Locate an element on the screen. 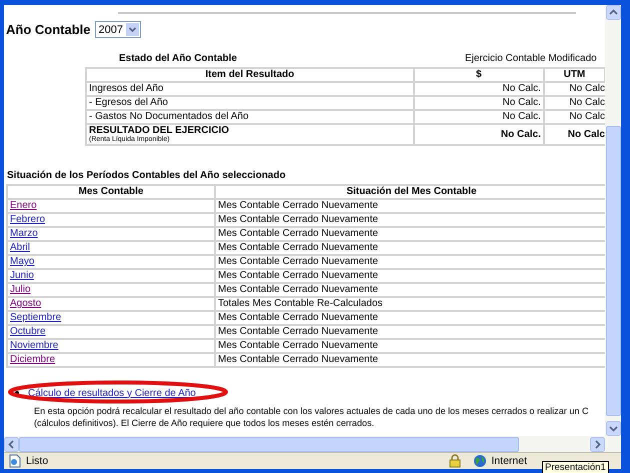 The height and width of the screenshot is (473, 630). column-header: Situación del Mes Contable is located at coordinates (410, 192).